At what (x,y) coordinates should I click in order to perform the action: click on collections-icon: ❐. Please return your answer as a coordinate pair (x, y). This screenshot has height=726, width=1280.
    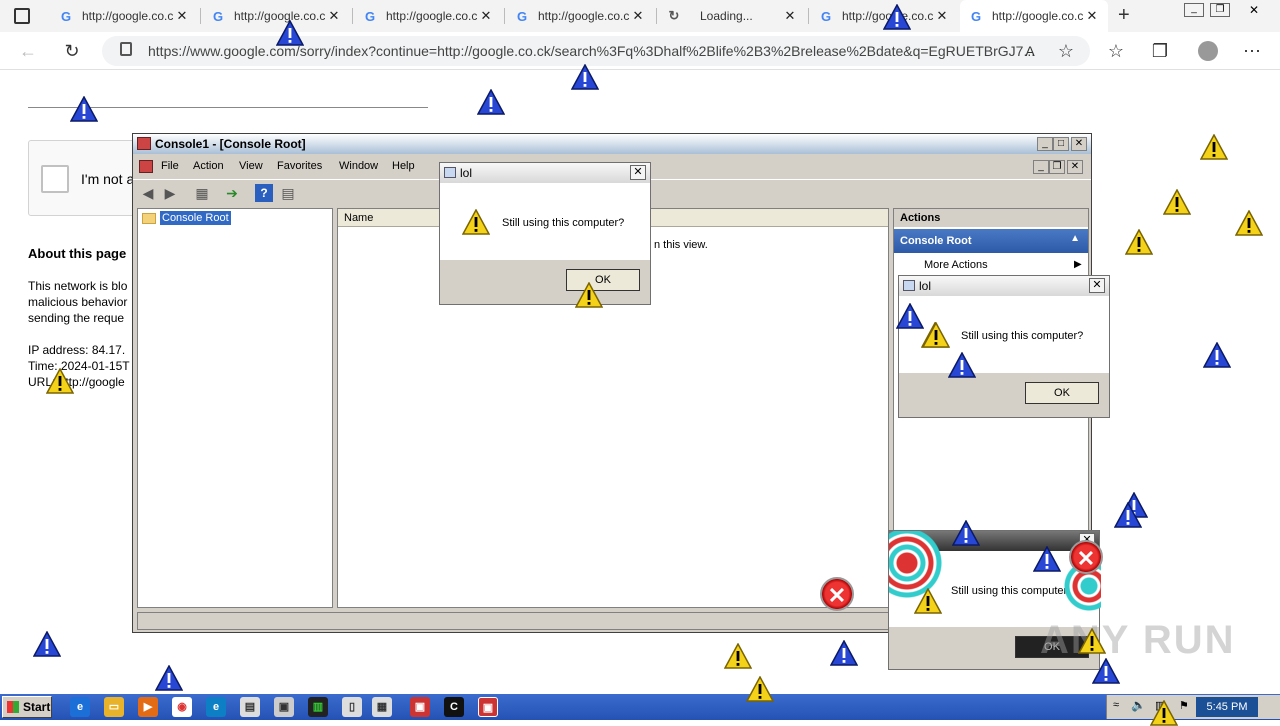
    Looking at the image, I should click on (1160, 51).